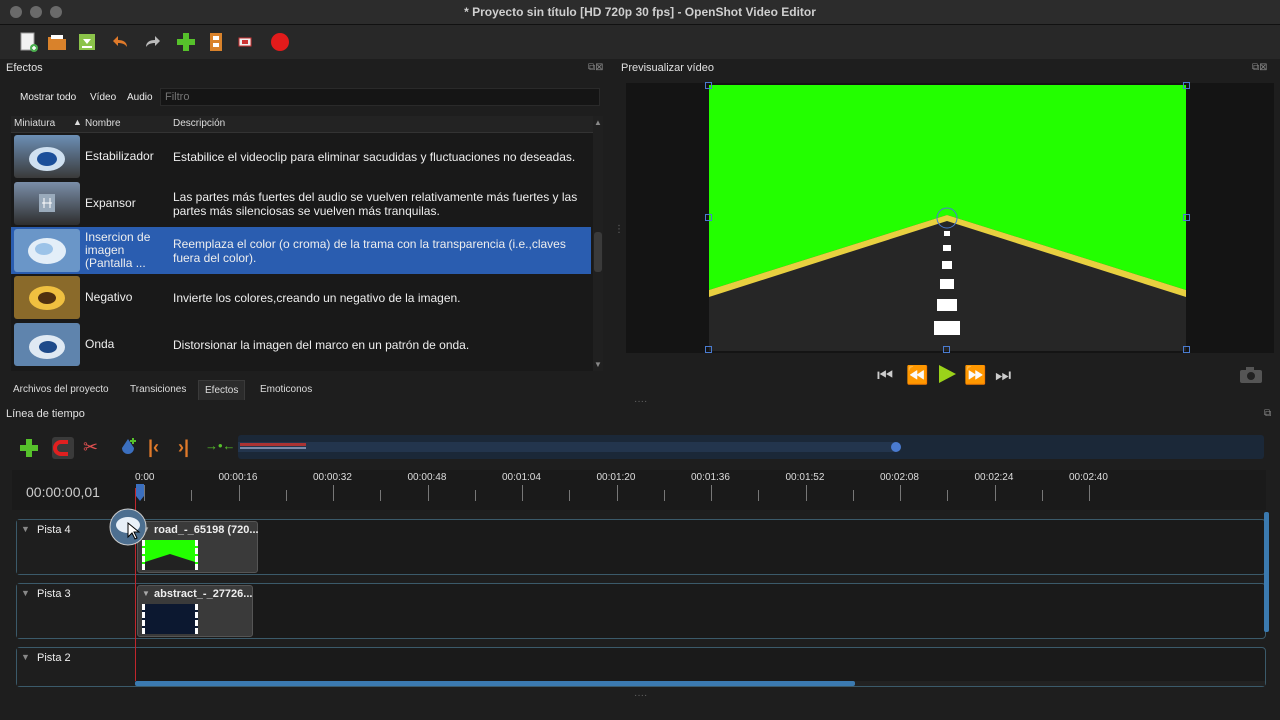  Describe the element at coordinates (598, 122) in the screenshot. I see `scroll-up-icon: ▲` at that location.